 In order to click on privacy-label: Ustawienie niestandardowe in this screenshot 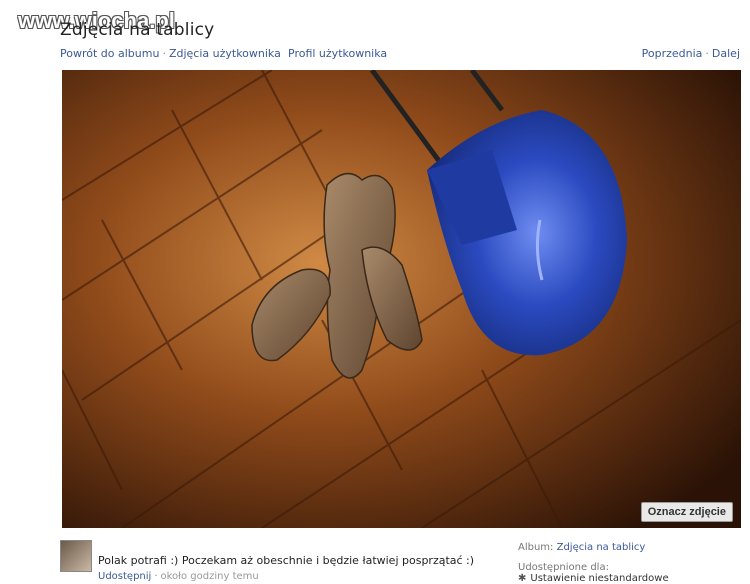, I will do `click(599, 578)`.